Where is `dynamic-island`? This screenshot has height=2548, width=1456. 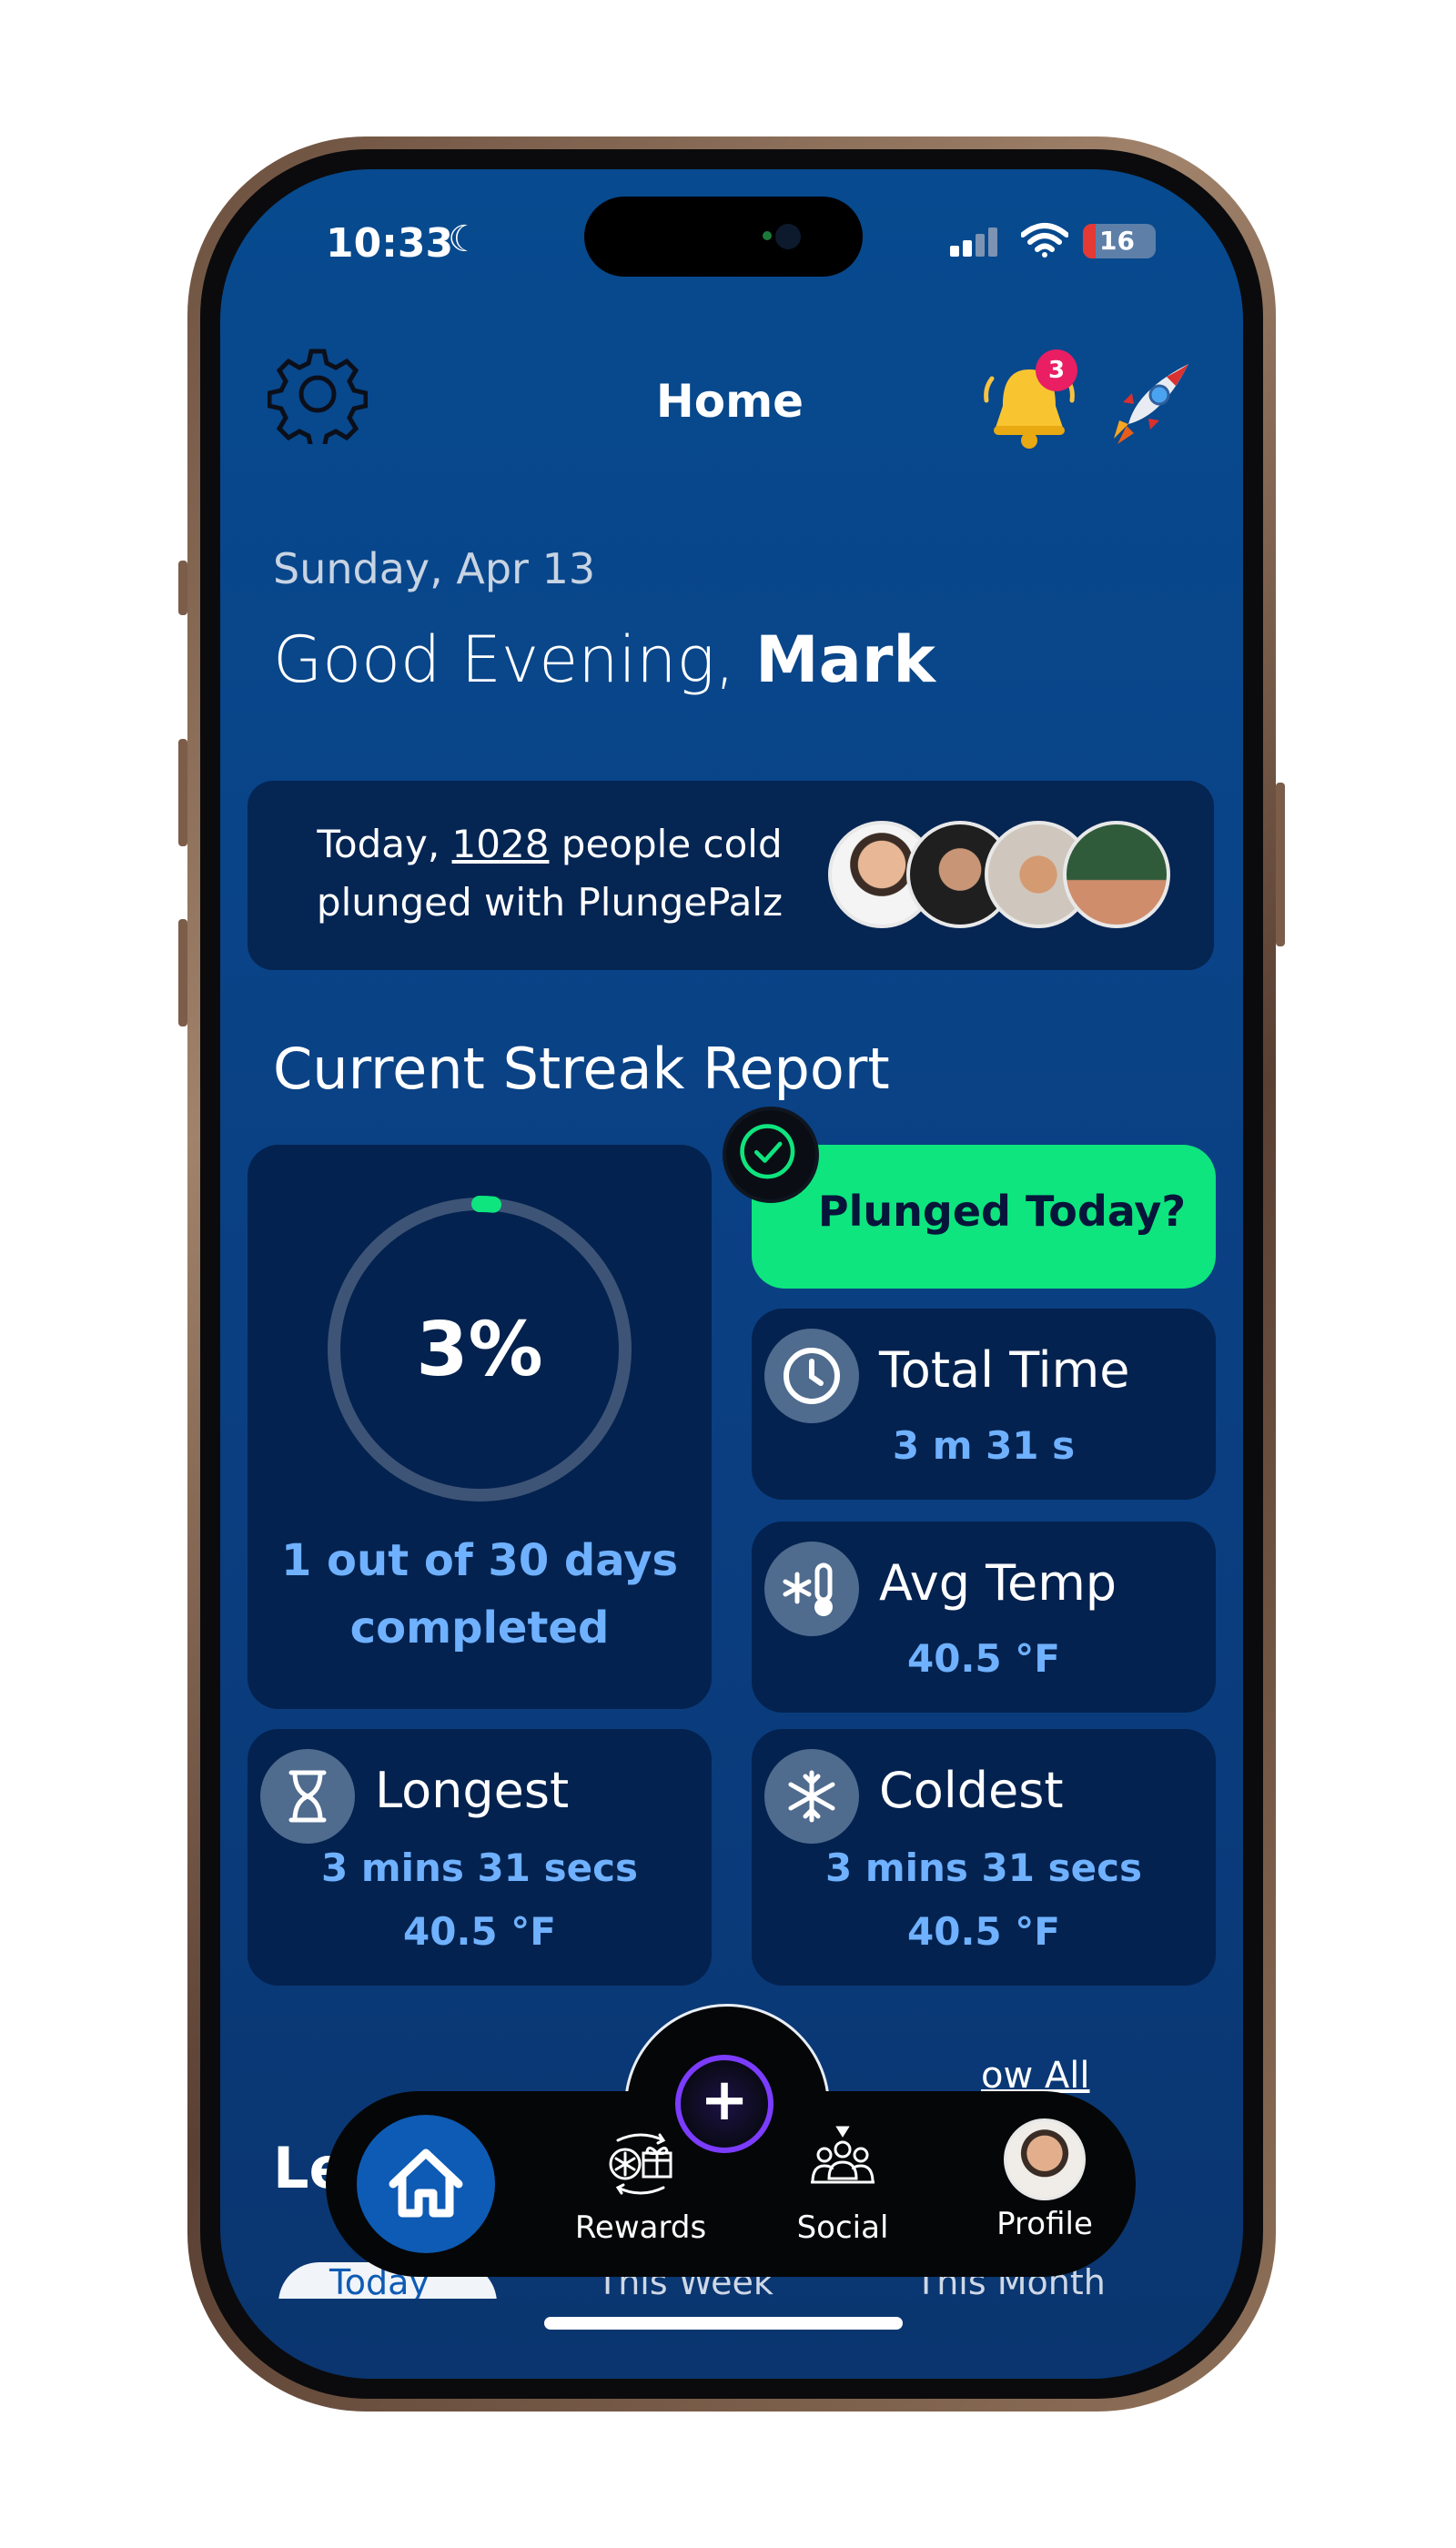 dynamic-island is located at coordinates (724, 237).